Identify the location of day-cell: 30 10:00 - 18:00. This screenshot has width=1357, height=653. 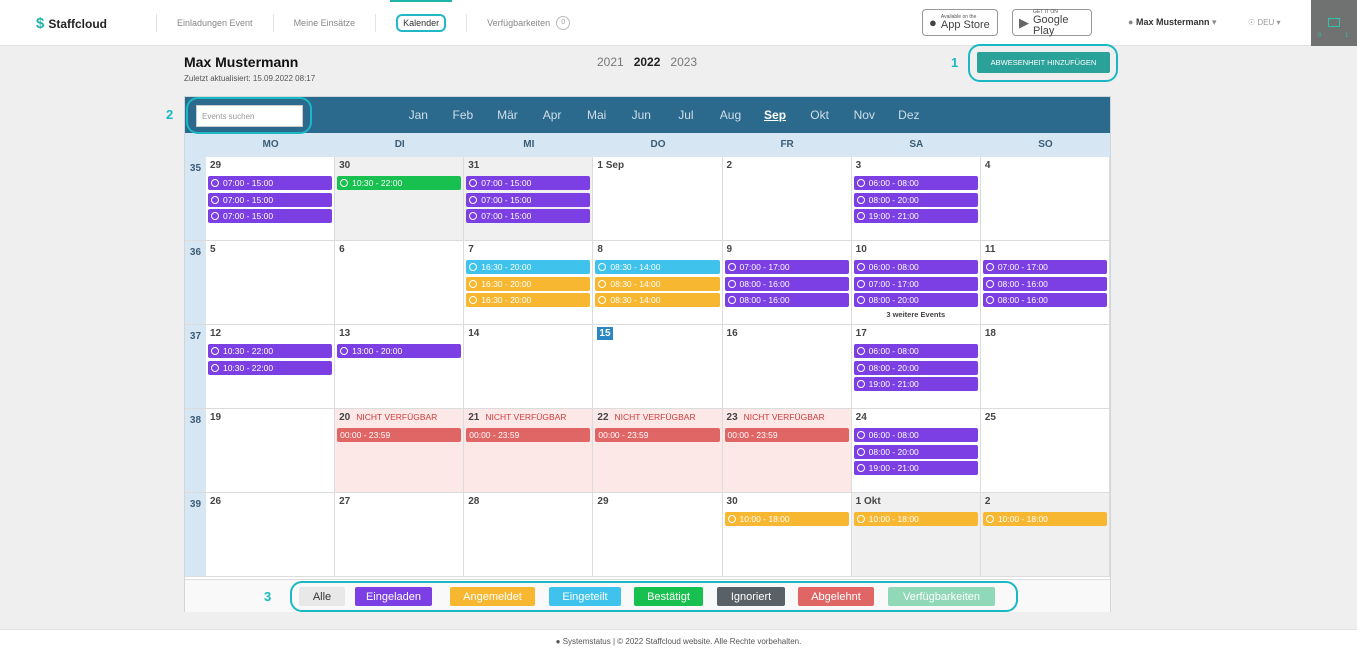
(787, 534).